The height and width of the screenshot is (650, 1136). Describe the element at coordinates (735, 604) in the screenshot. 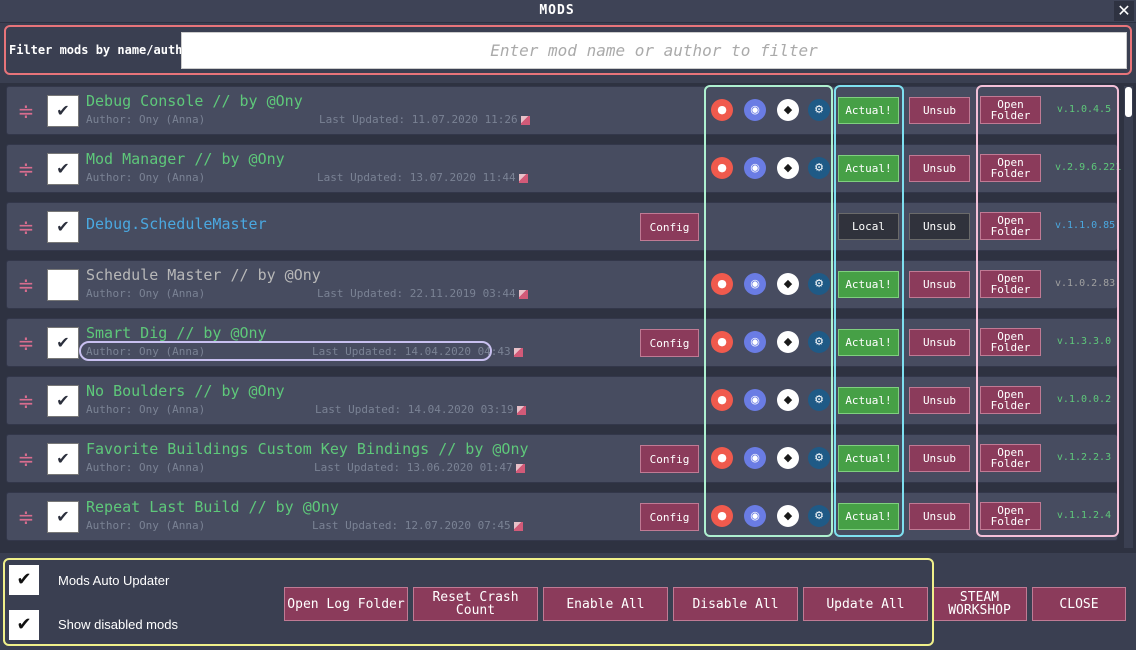

I see `disable-all-button: Disable All` at that location.